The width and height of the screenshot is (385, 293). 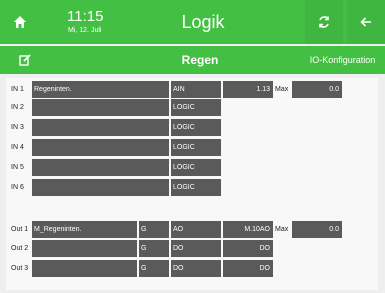 What do you see at coordinates (17, 187) in the screenshot?
I see `input-label: IN 6` at bounding box center [17, 187].